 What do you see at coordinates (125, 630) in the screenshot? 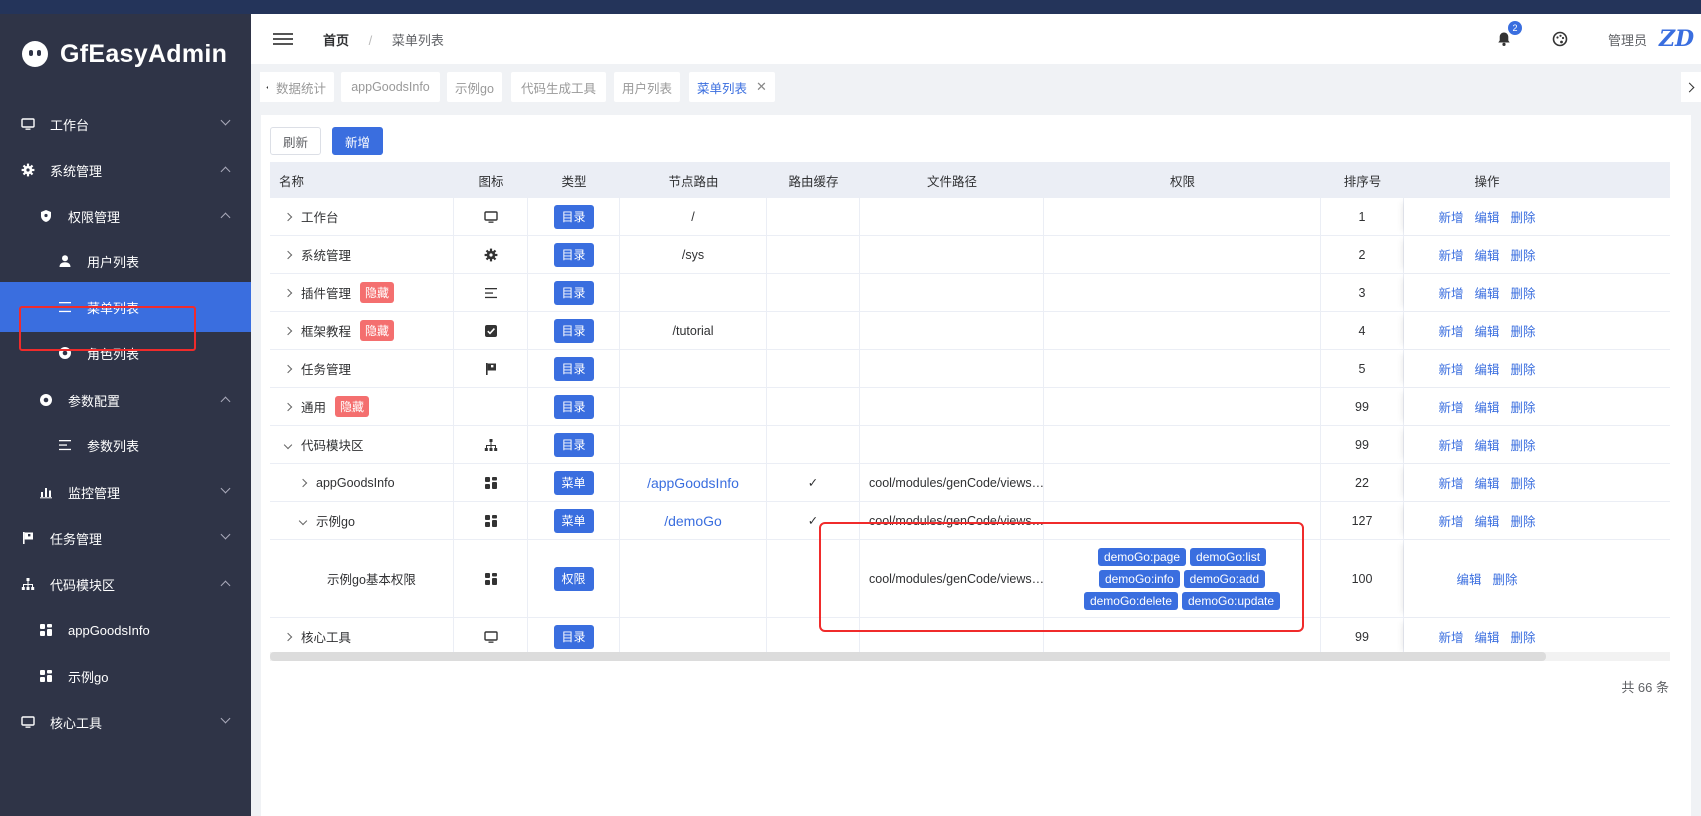
I see `sidebar-item-11: appGoodsInfo` at bounding box center [125, 630].